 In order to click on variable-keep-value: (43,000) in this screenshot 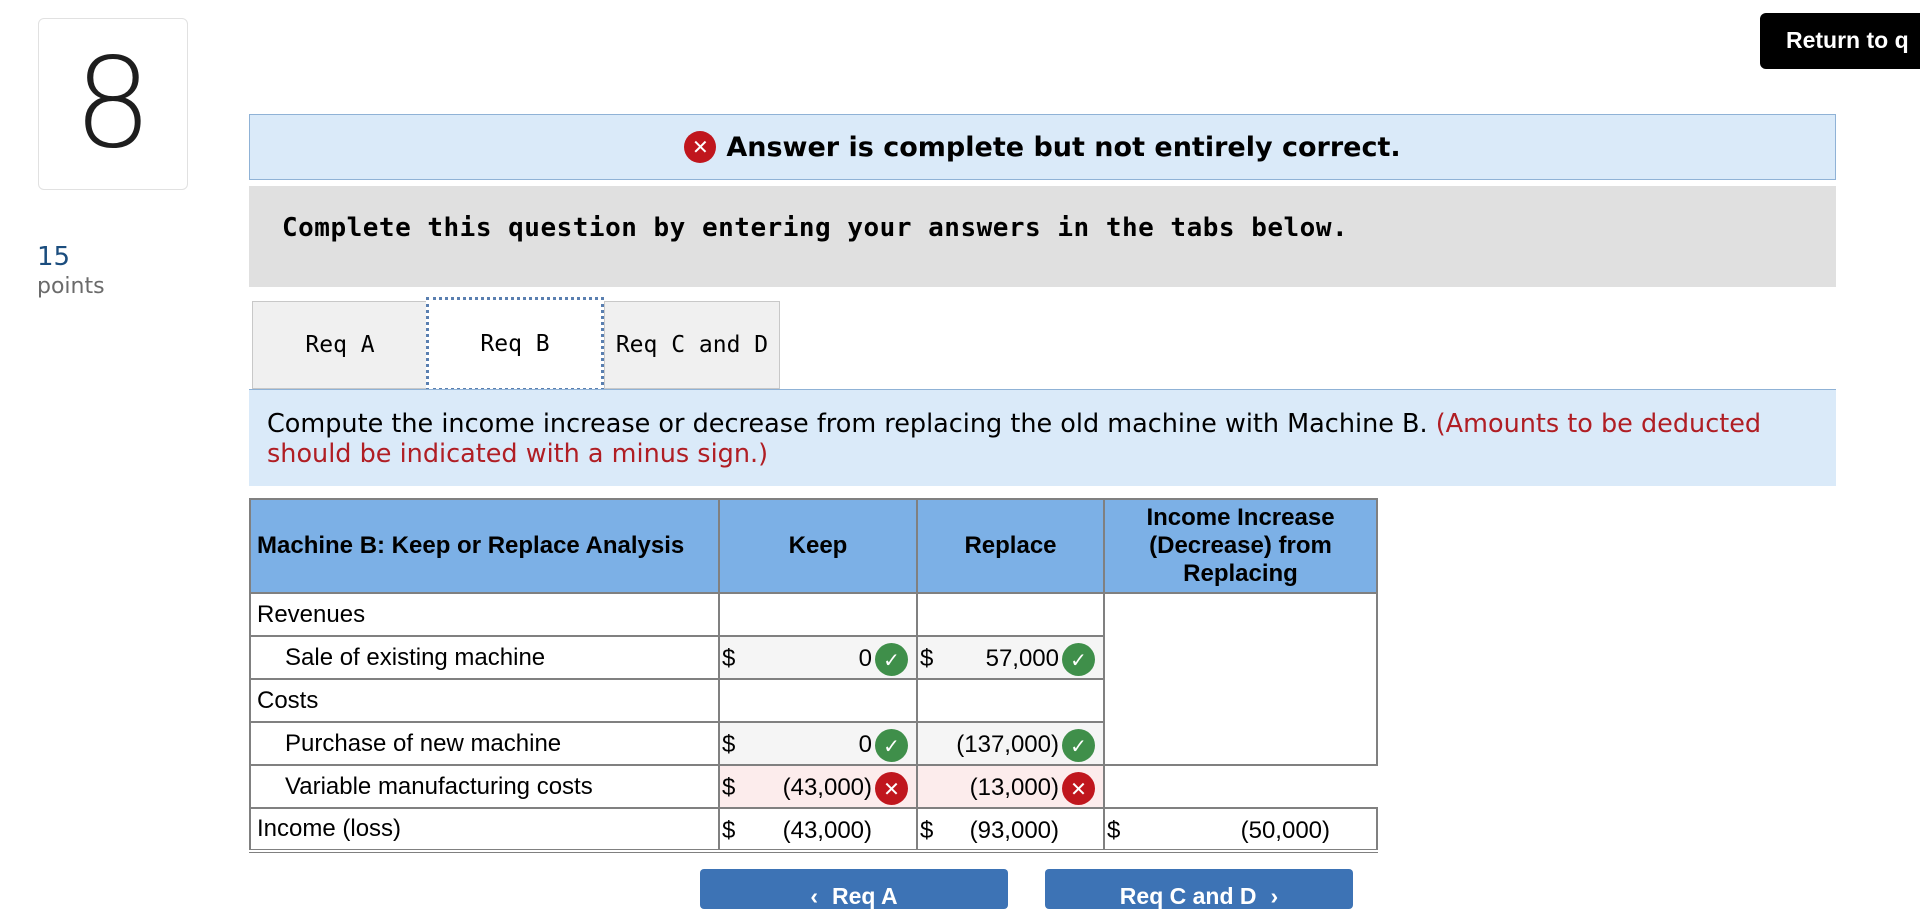, I will do `click(827, 787)`.